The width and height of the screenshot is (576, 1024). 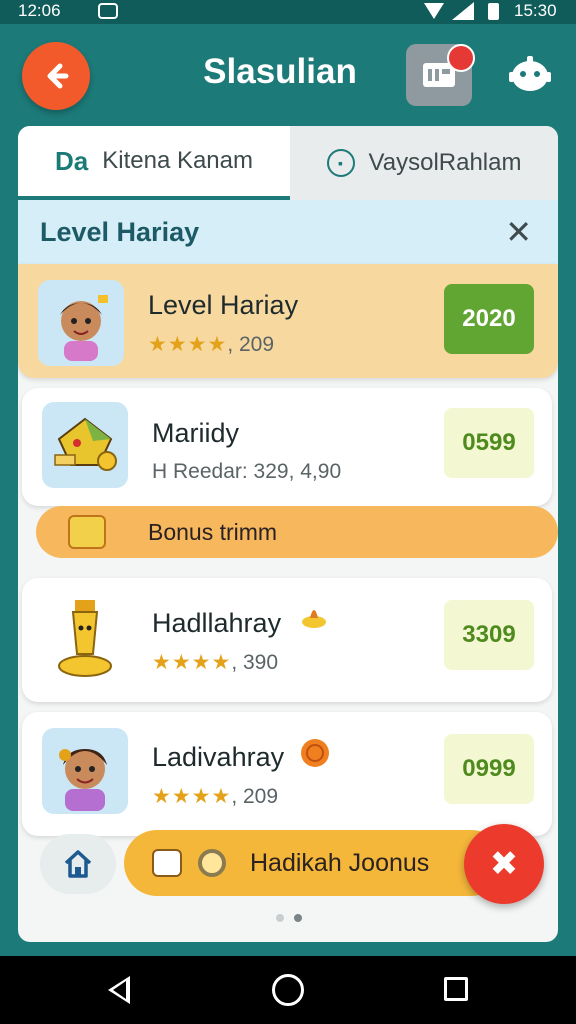 What do you see at coordinates (461, 58) in the screenshot?
I see `notification-badge` at bounding box center [461, 58].